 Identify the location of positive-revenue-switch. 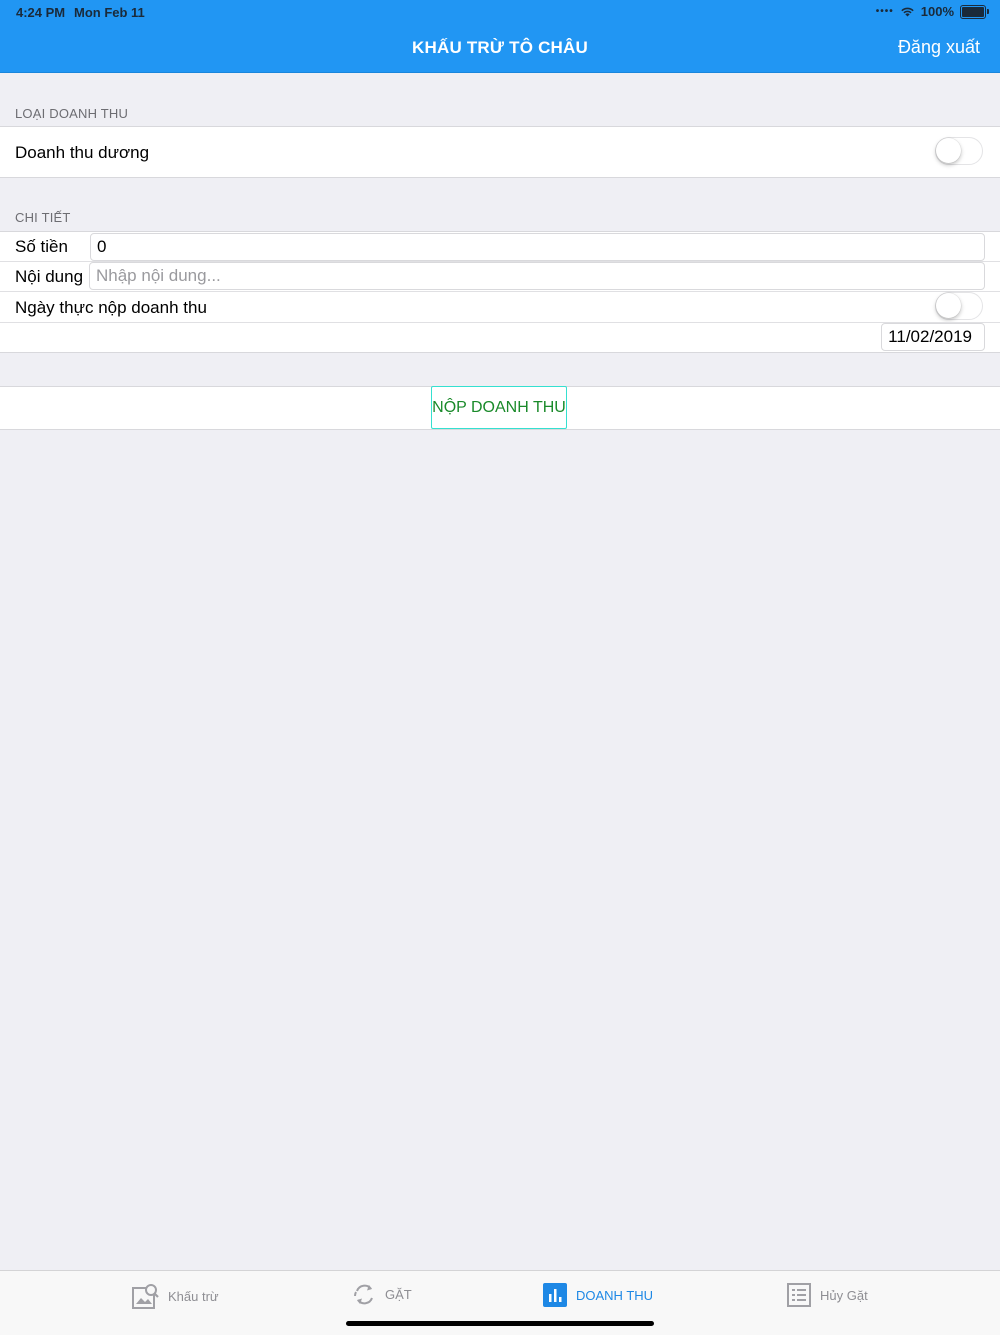
(959, 151).